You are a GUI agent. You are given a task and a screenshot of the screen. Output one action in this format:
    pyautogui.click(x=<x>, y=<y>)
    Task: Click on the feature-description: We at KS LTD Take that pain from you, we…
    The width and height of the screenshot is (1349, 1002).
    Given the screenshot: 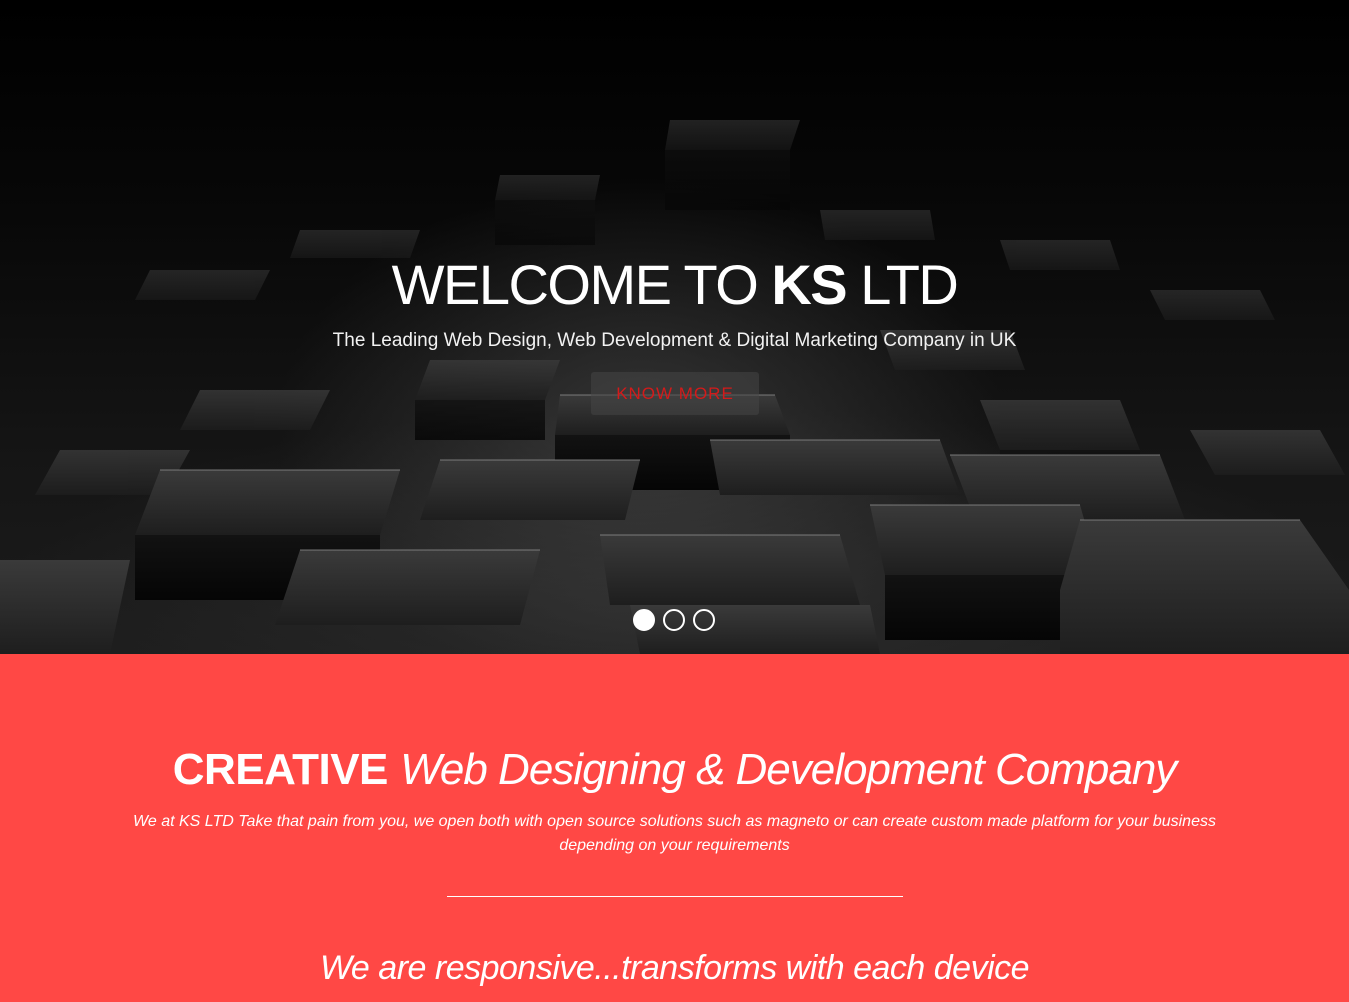 What is the action you would take?
    pyautogui.click(x=674, y=833)
    